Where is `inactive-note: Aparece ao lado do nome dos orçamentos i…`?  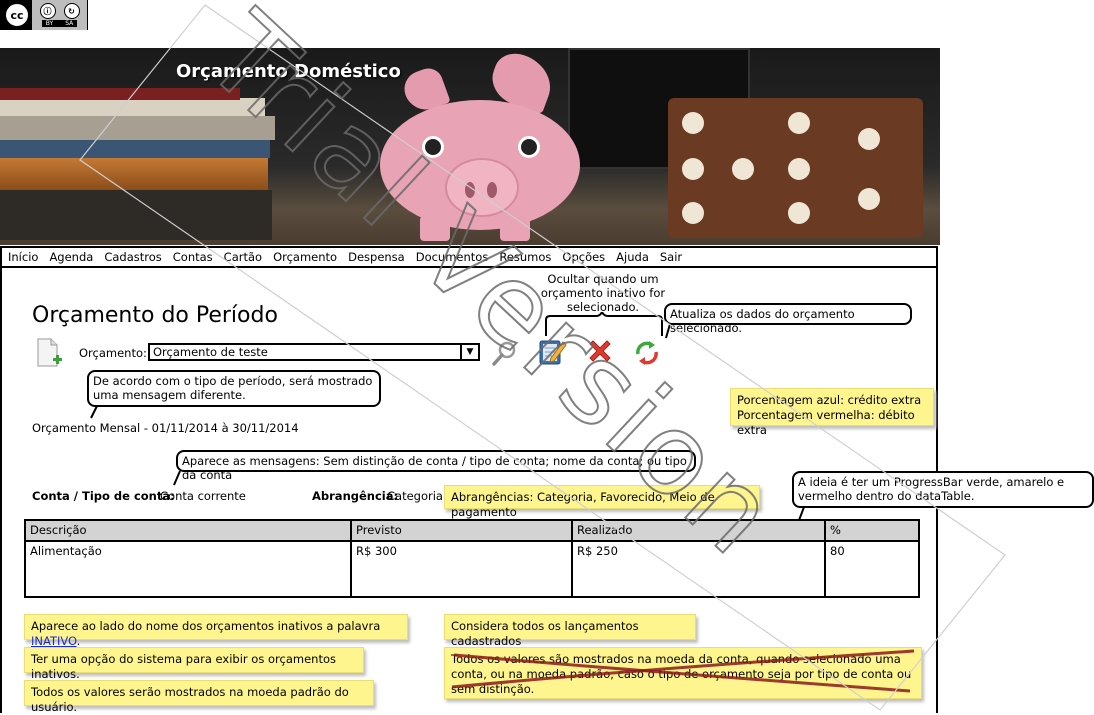
inactive-note: Aparece ao lado do nome dos orçamentos i… is located at coordinates (216, 631).